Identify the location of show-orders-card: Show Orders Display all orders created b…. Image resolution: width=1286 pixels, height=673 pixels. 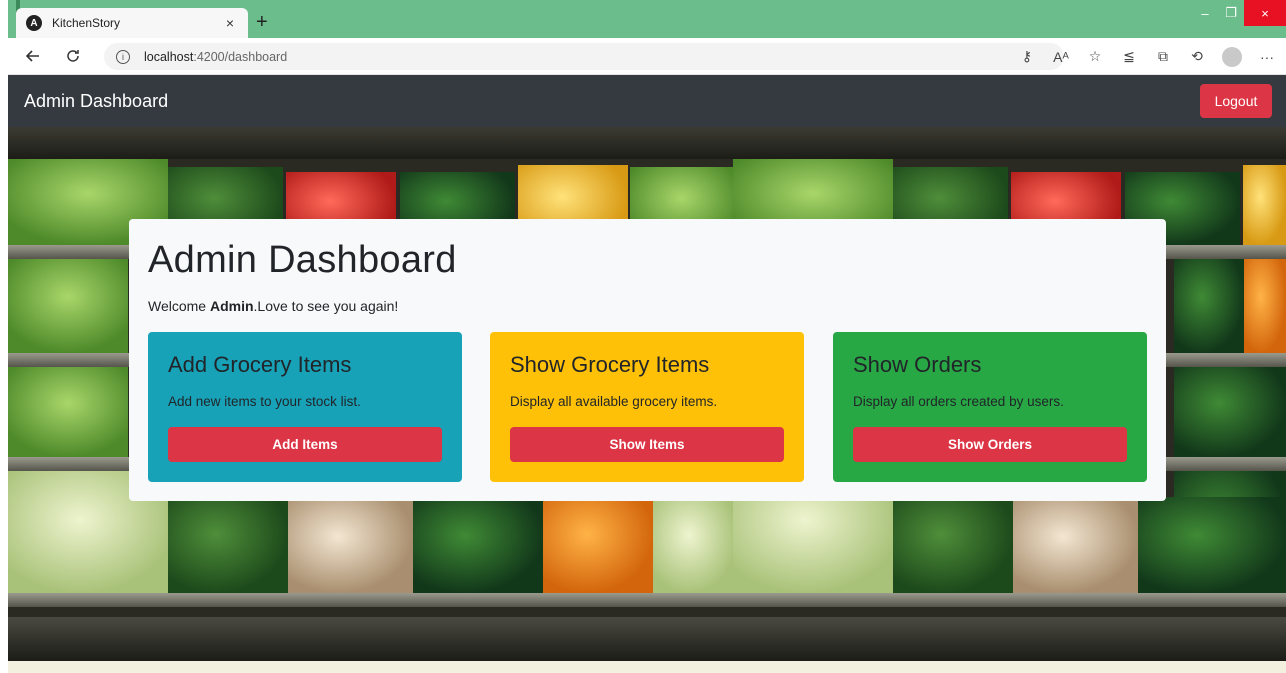
(990, 407).